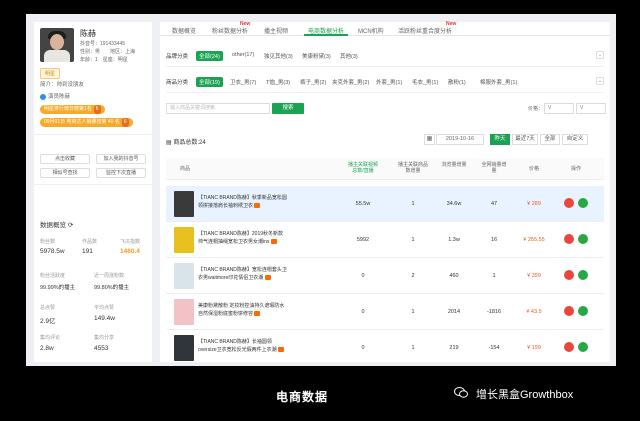  What do you see at coordinates (454, 240) in the screenshot?
I see `views-cell: 1.3w` at bounding box center [454, 240].